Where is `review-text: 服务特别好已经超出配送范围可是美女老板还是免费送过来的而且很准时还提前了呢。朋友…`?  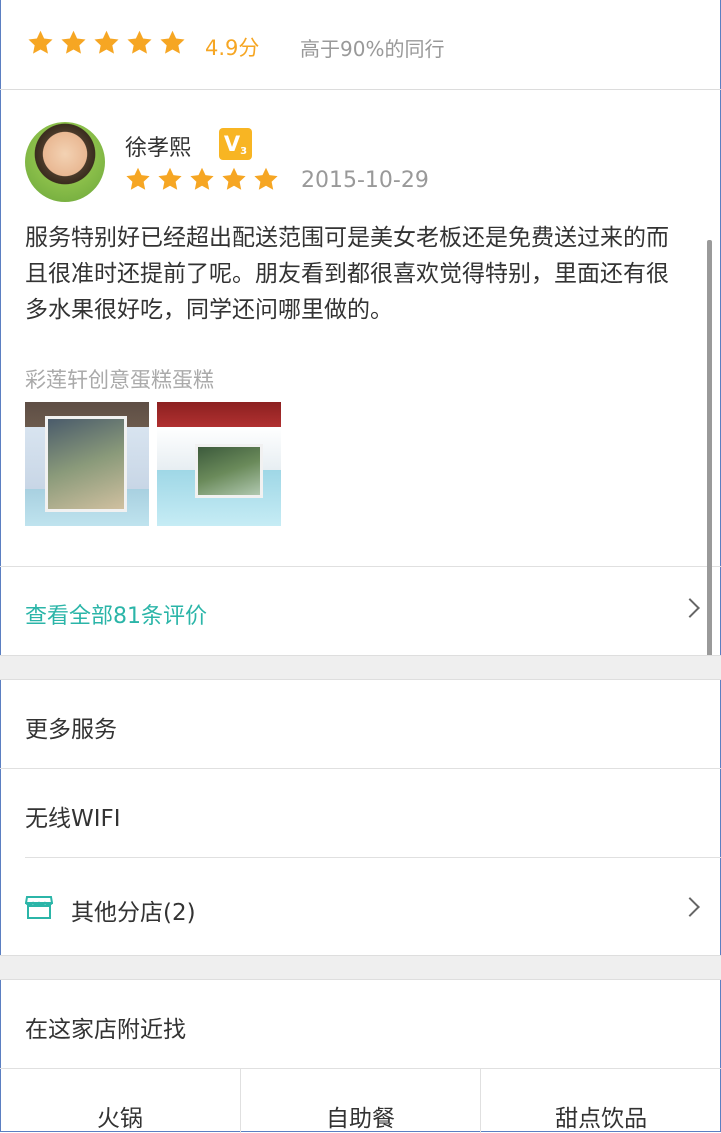
review-text: 服务特别好已经超出配送范围可是美女老板还是免费送过来的而且很准时还提前了呢。朋友… is located at coordinates (347, 274).